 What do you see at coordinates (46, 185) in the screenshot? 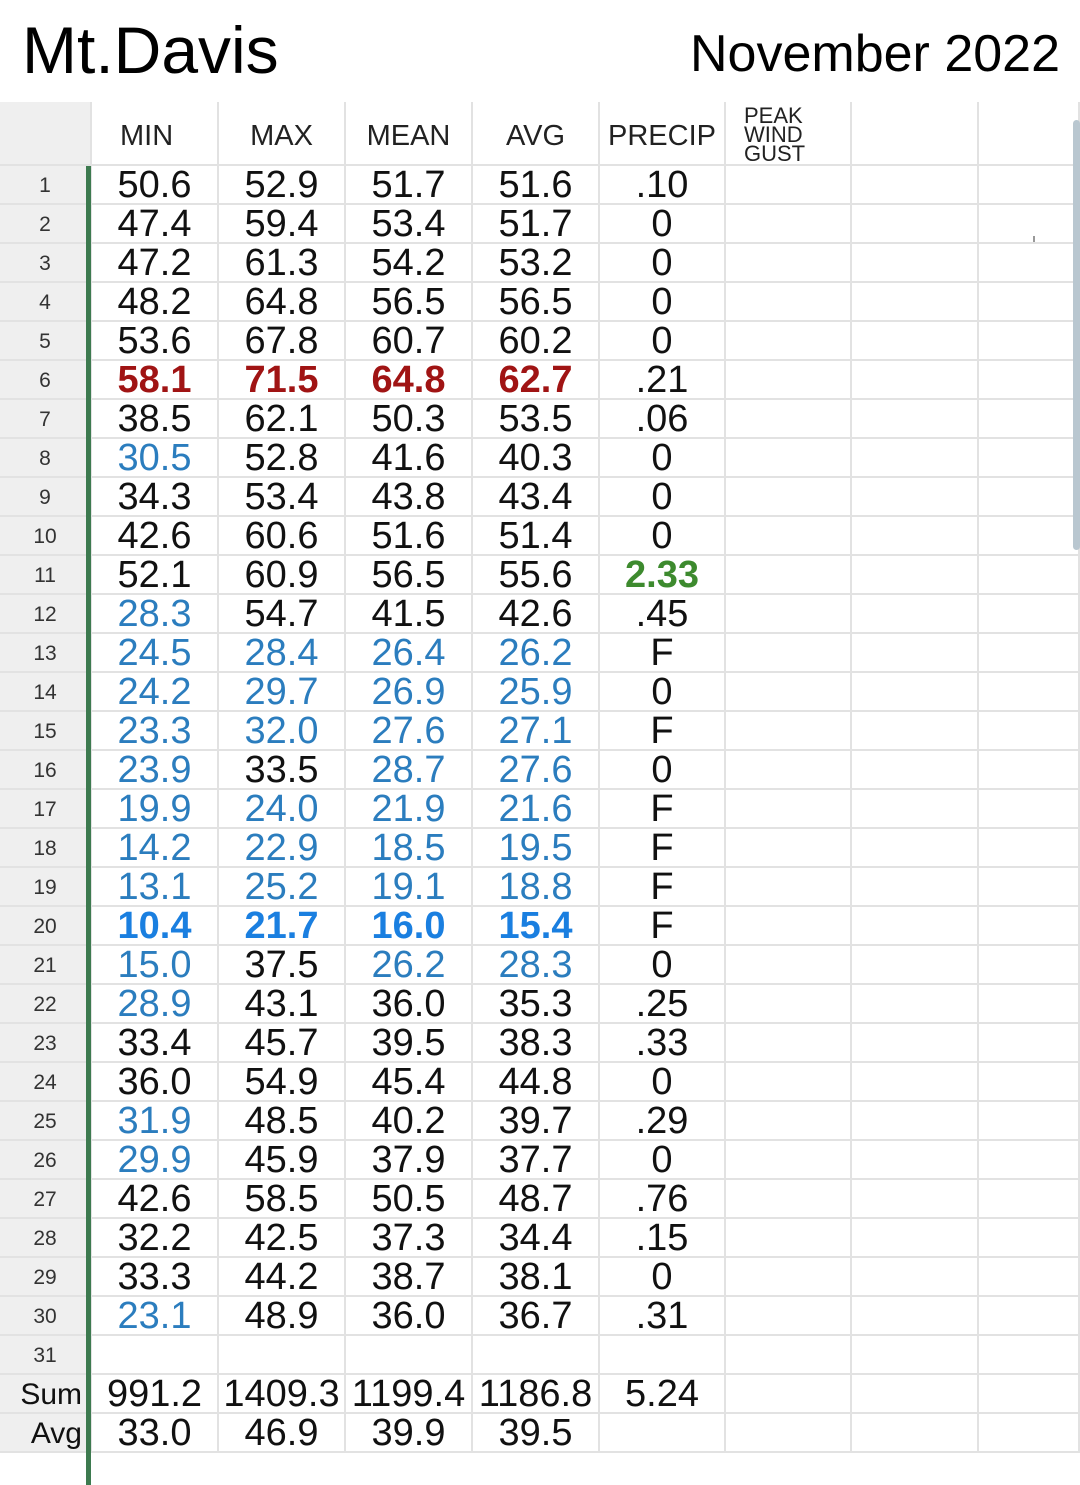
I see `row-number: 1` at bounding box center [46, 185].